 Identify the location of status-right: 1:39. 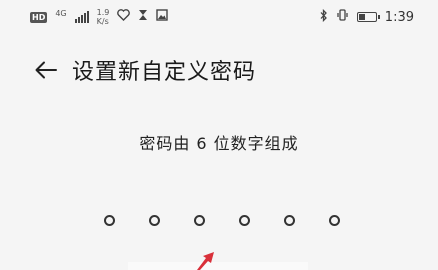
(366, 17).